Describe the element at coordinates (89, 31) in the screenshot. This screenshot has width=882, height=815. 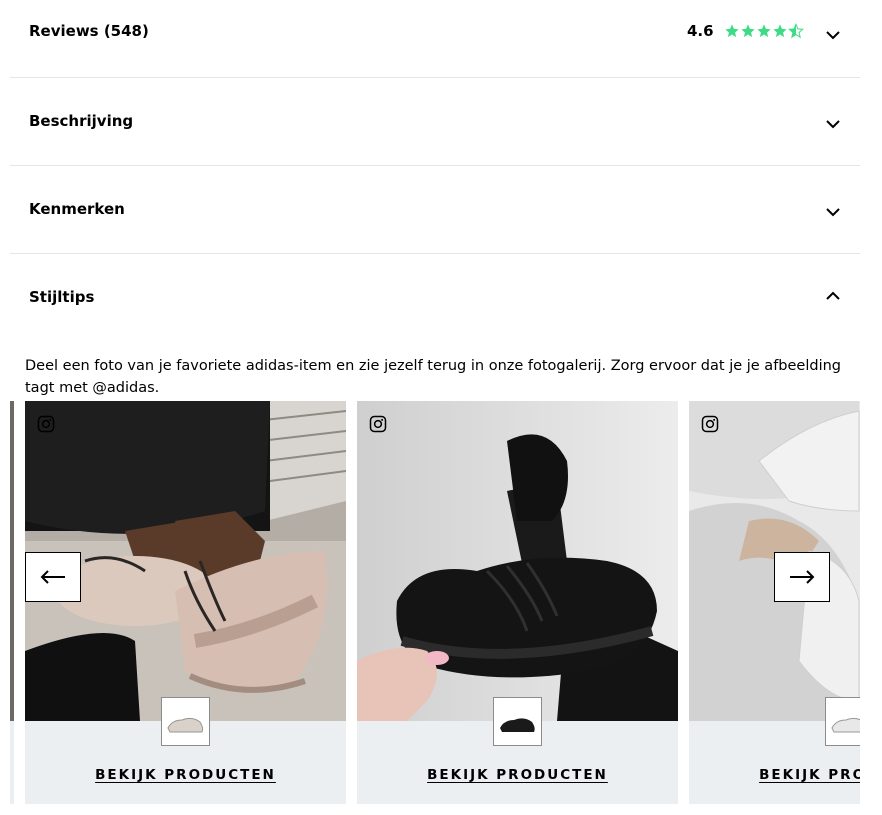
I see `reviews-title: Reviews (548)` at that location.